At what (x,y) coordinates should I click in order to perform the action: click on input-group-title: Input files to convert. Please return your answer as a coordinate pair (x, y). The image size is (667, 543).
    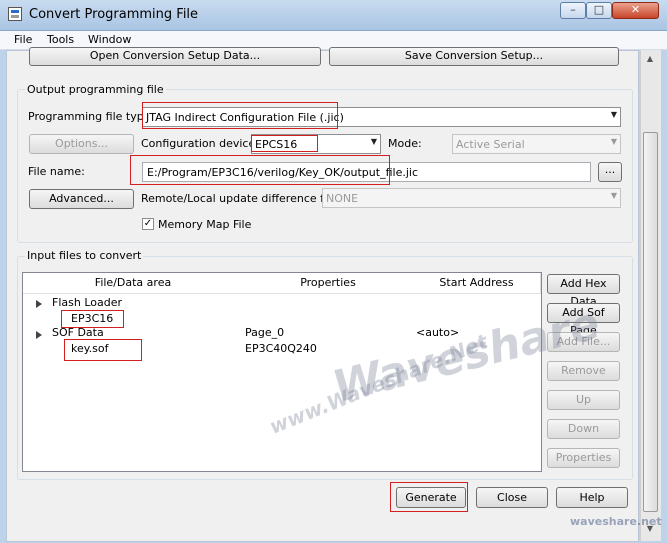
    Looking at the image, I should click on (84, 255).